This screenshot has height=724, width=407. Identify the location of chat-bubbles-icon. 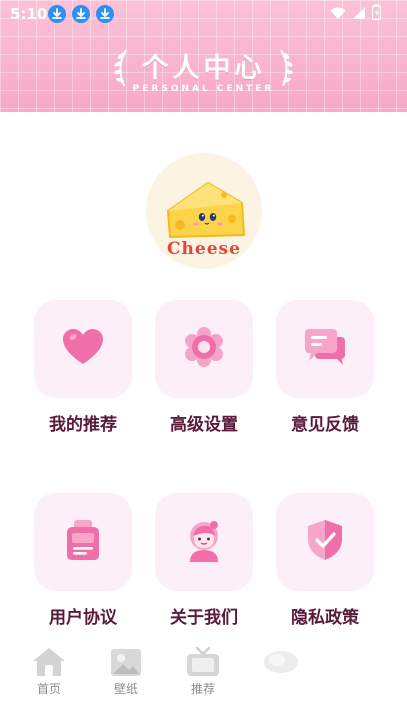
(325, 349).